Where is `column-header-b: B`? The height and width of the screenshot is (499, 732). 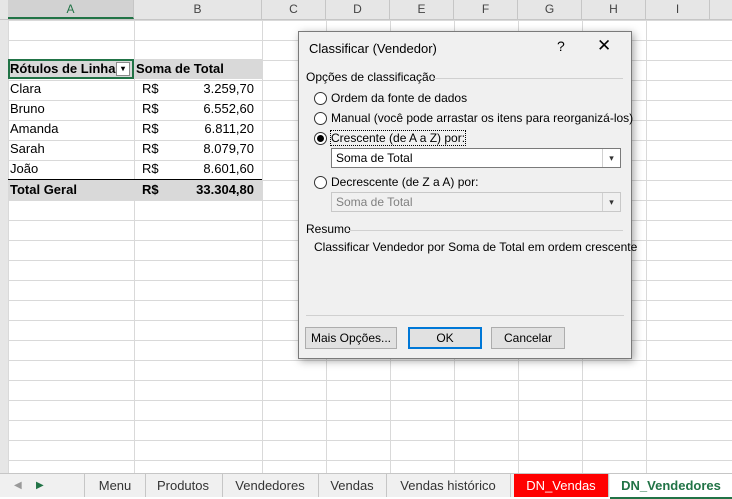 column-header-b: B is located at coordinates (198, 9).